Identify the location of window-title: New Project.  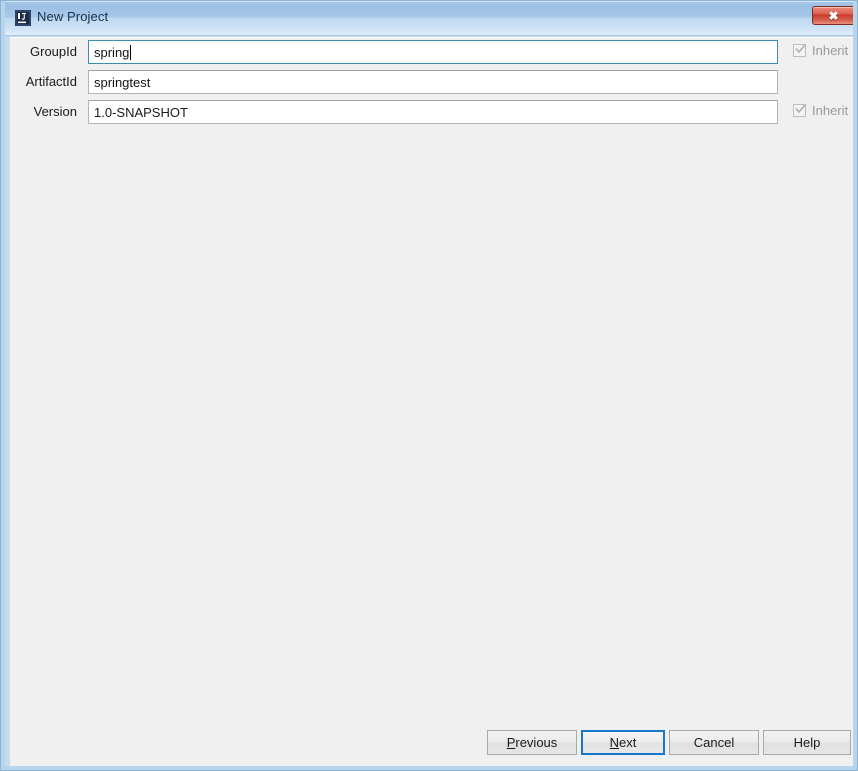
(73, 16).